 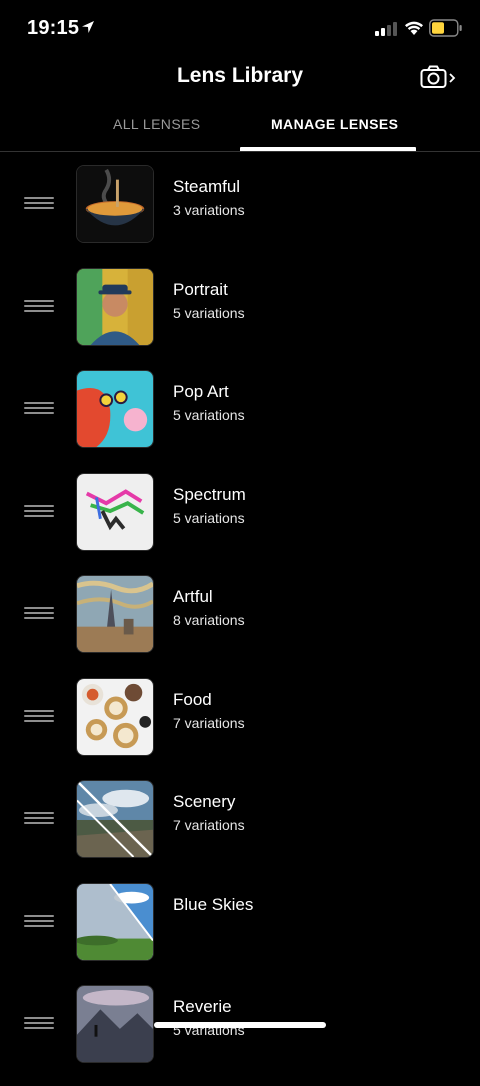 What do you see at coordinates (88, 27) in the screenshot?
I see `location-arrow-icon` at bounding box center [88, 27].